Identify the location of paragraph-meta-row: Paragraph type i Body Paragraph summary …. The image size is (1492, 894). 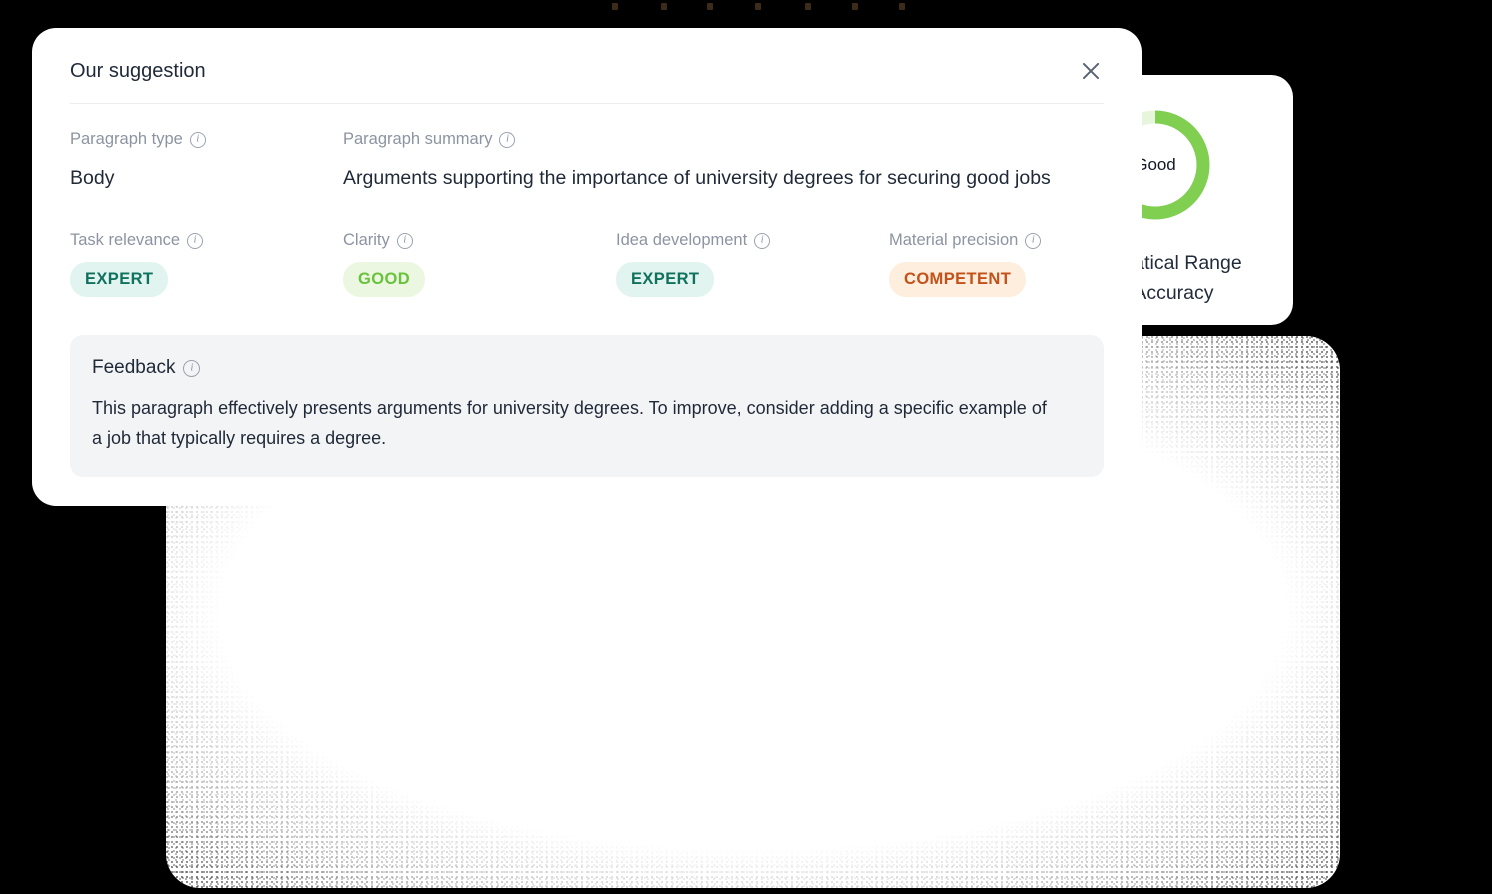
(587, 161).